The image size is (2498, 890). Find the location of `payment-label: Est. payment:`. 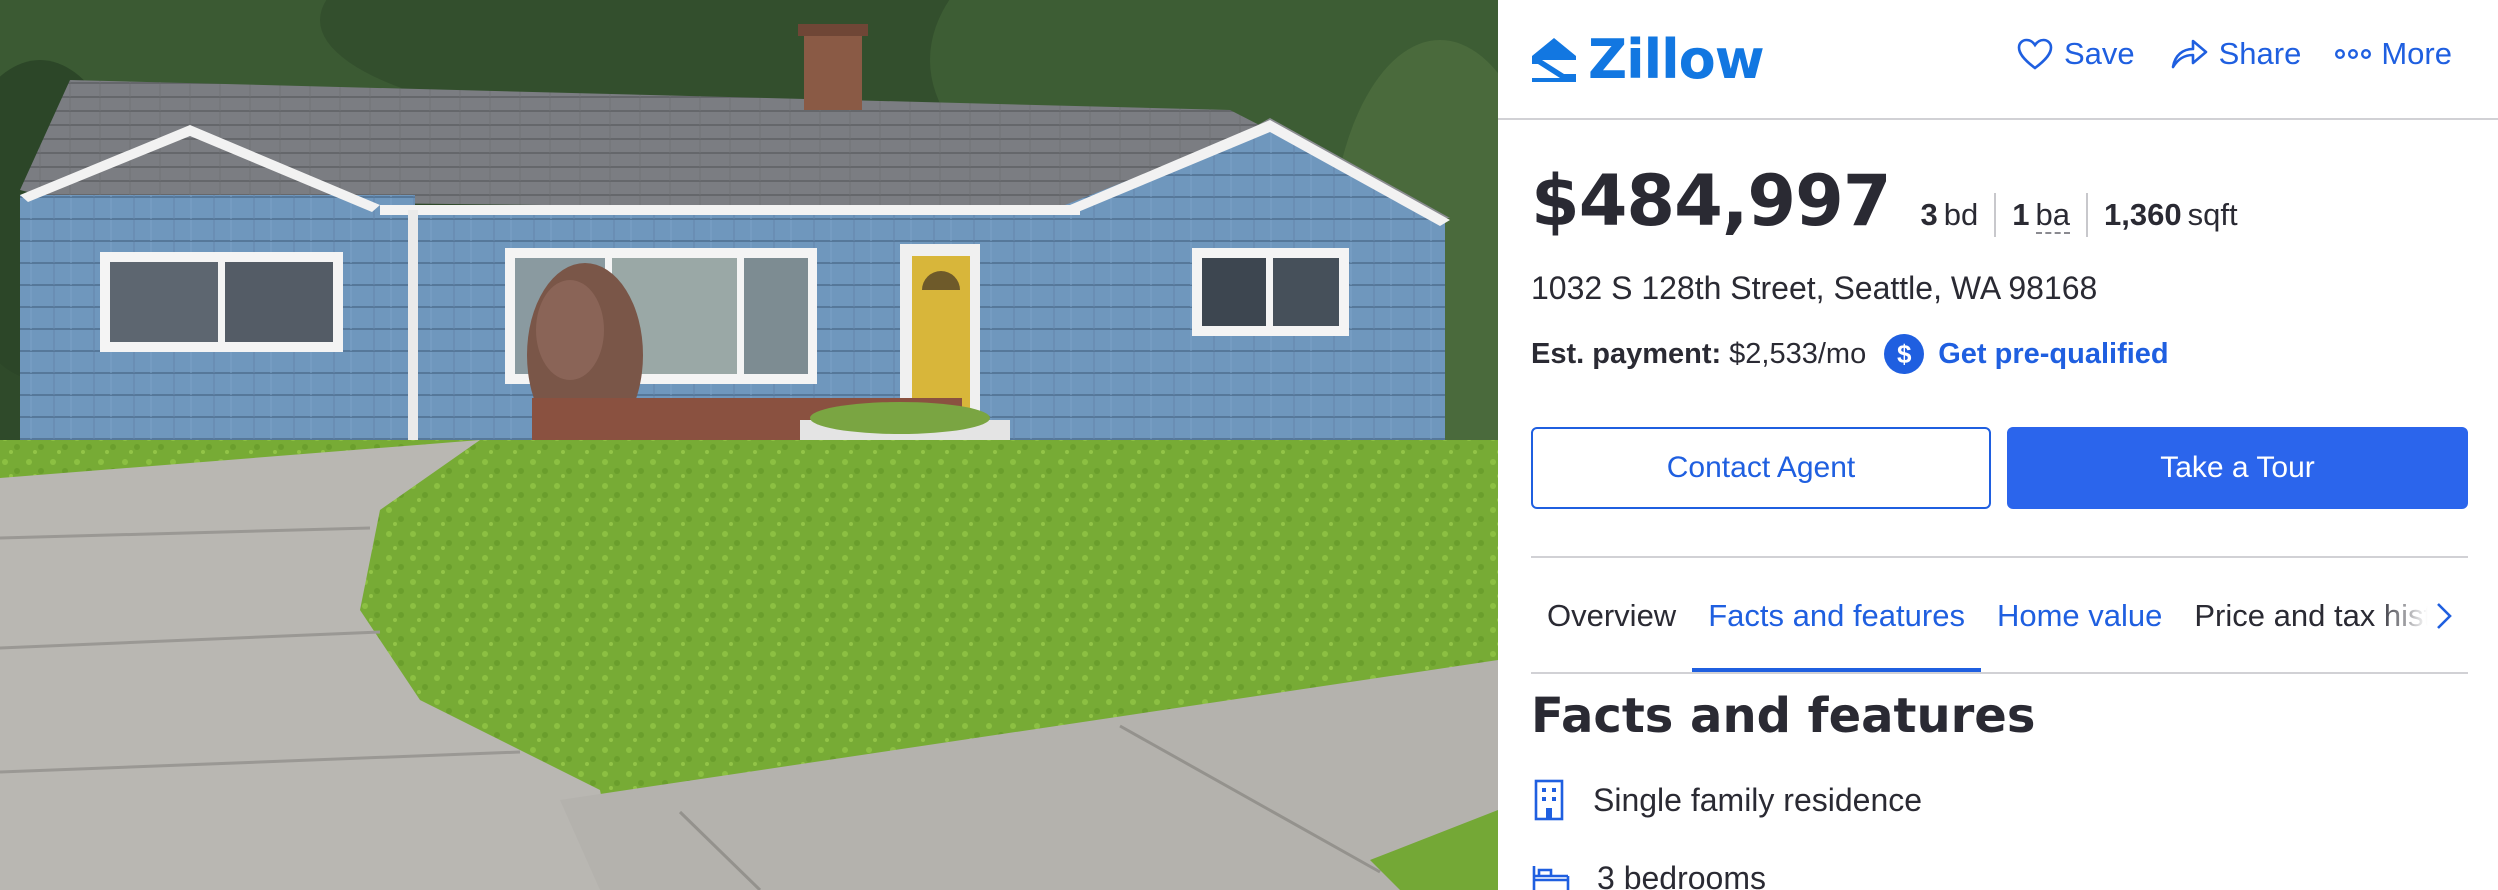

payment-label: Est. payment: is located at coordinates (1626, 353).